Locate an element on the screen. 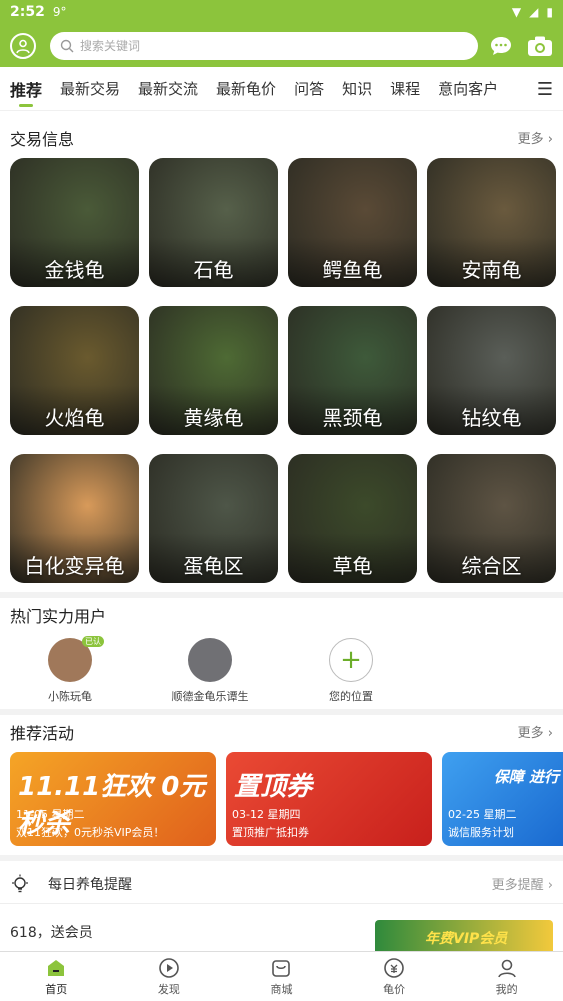 This screenshot has width=563, height=1001. tile-shi: 石龟 is located at coordinates (213, 222).